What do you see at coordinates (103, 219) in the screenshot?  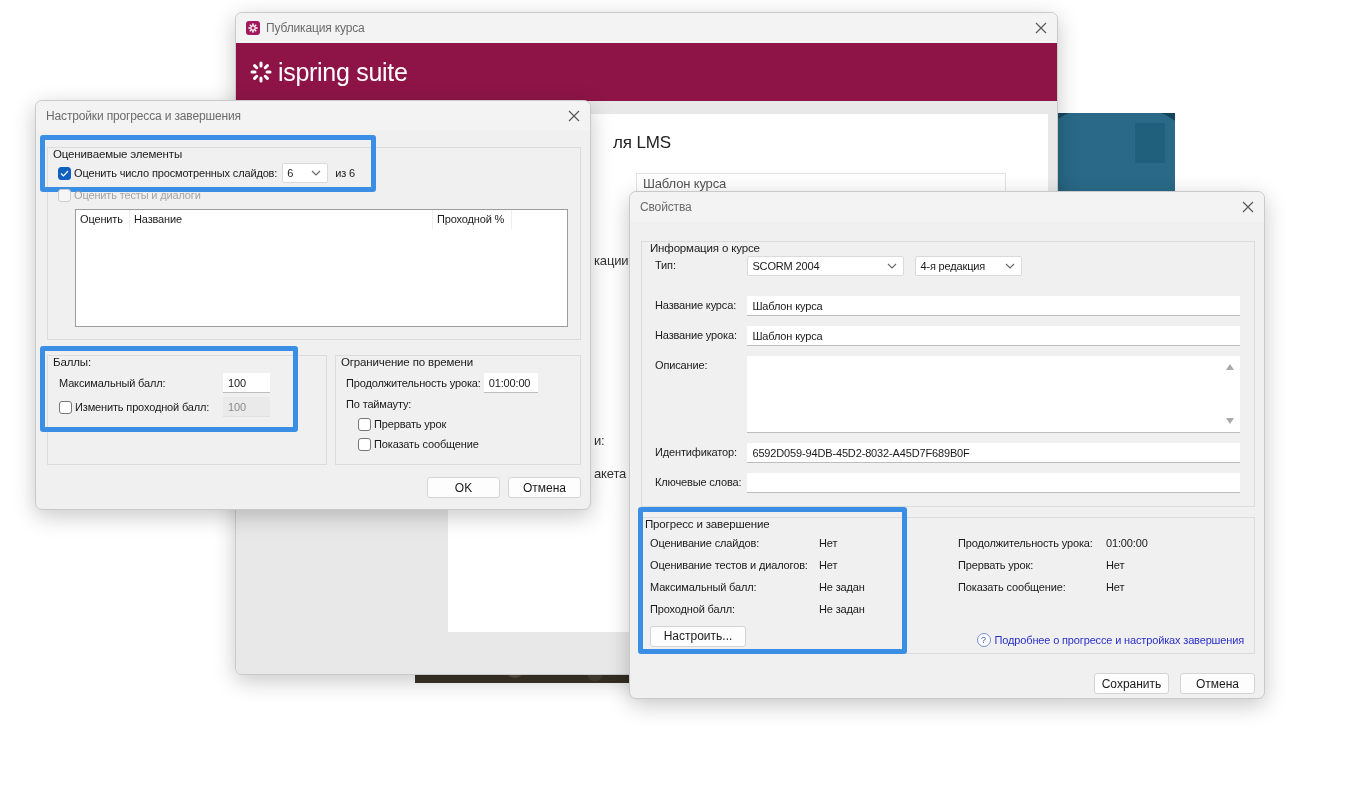 I see `column-header: Оценить` at bounding box center [103, 219].